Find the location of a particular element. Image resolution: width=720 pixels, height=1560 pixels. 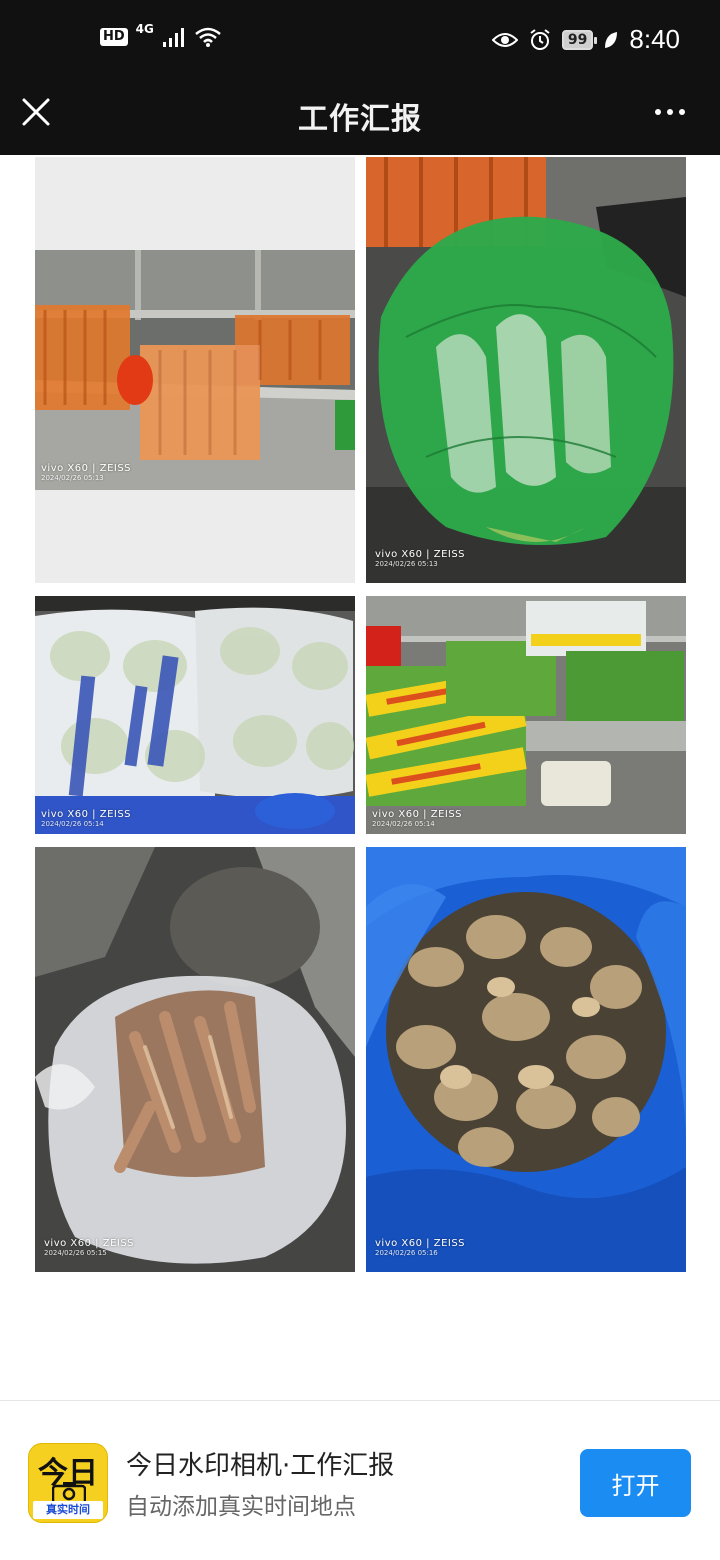

app-logo: 今日 真实时间 is located at coordinates (68, 1483).